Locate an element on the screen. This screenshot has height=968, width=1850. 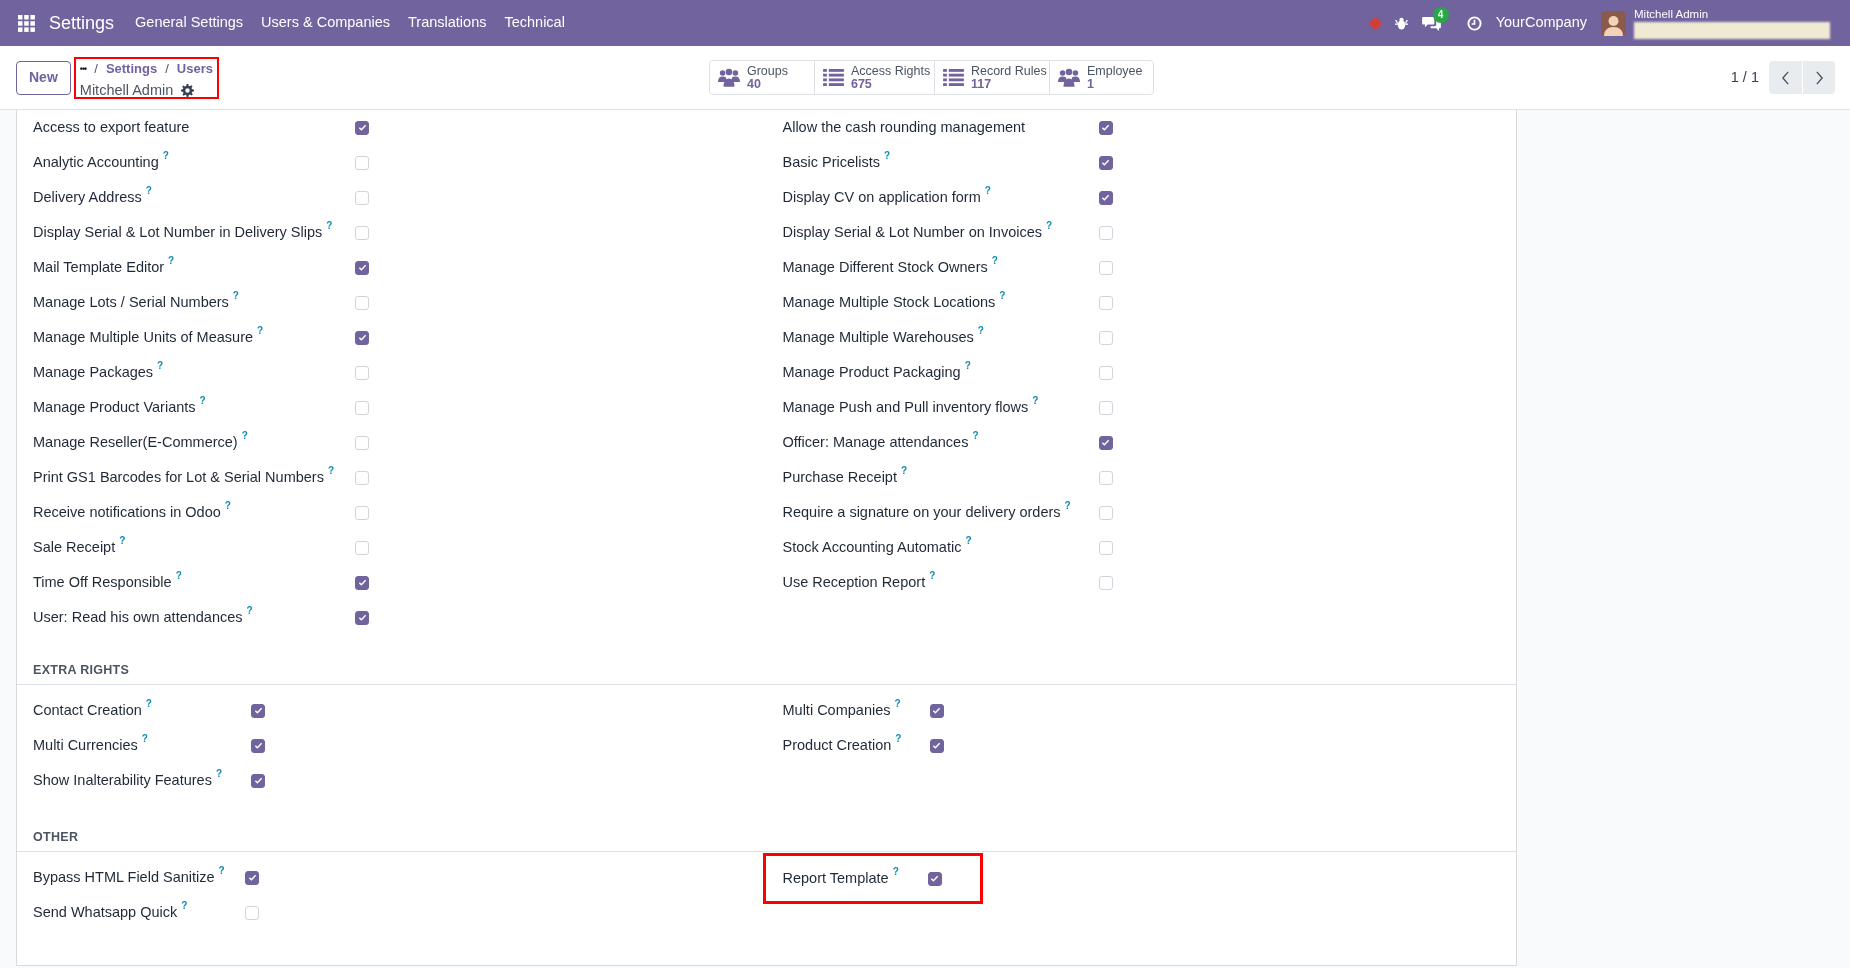
menu-item: General Settings is located at coordinates (189, 23).